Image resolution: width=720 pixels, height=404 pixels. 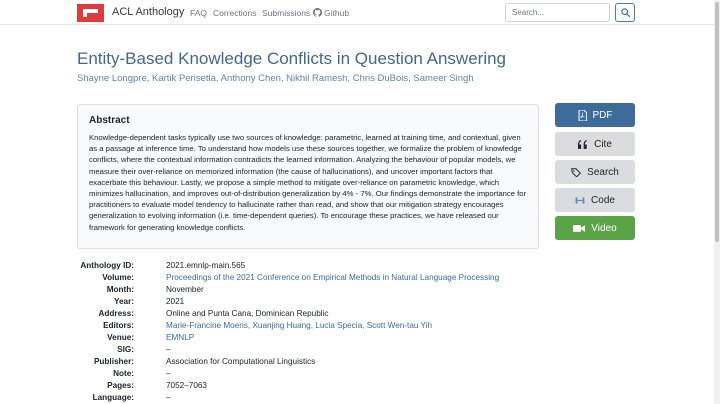 What do you see at coordinates (582, 115) in the screenshot?
I see `file-pdf-icon` at bounding box center [582, 115].